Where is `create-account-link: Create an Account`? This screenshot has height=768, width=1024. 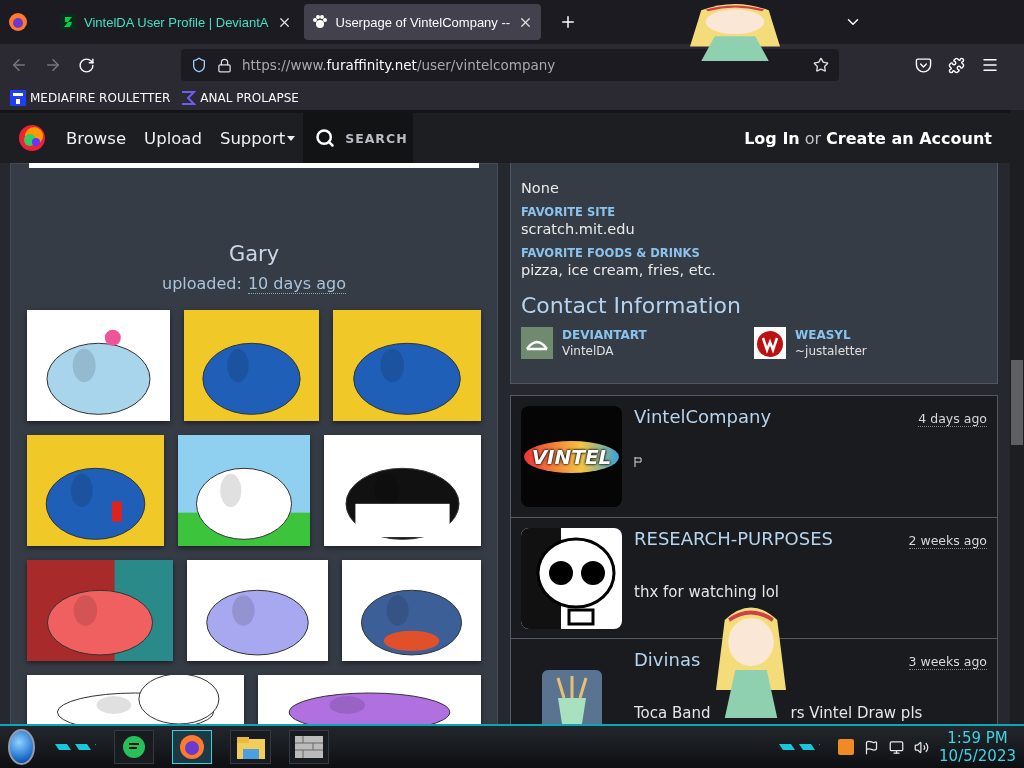 create-account-link: Create an Account is located at coordinates (909, 138).